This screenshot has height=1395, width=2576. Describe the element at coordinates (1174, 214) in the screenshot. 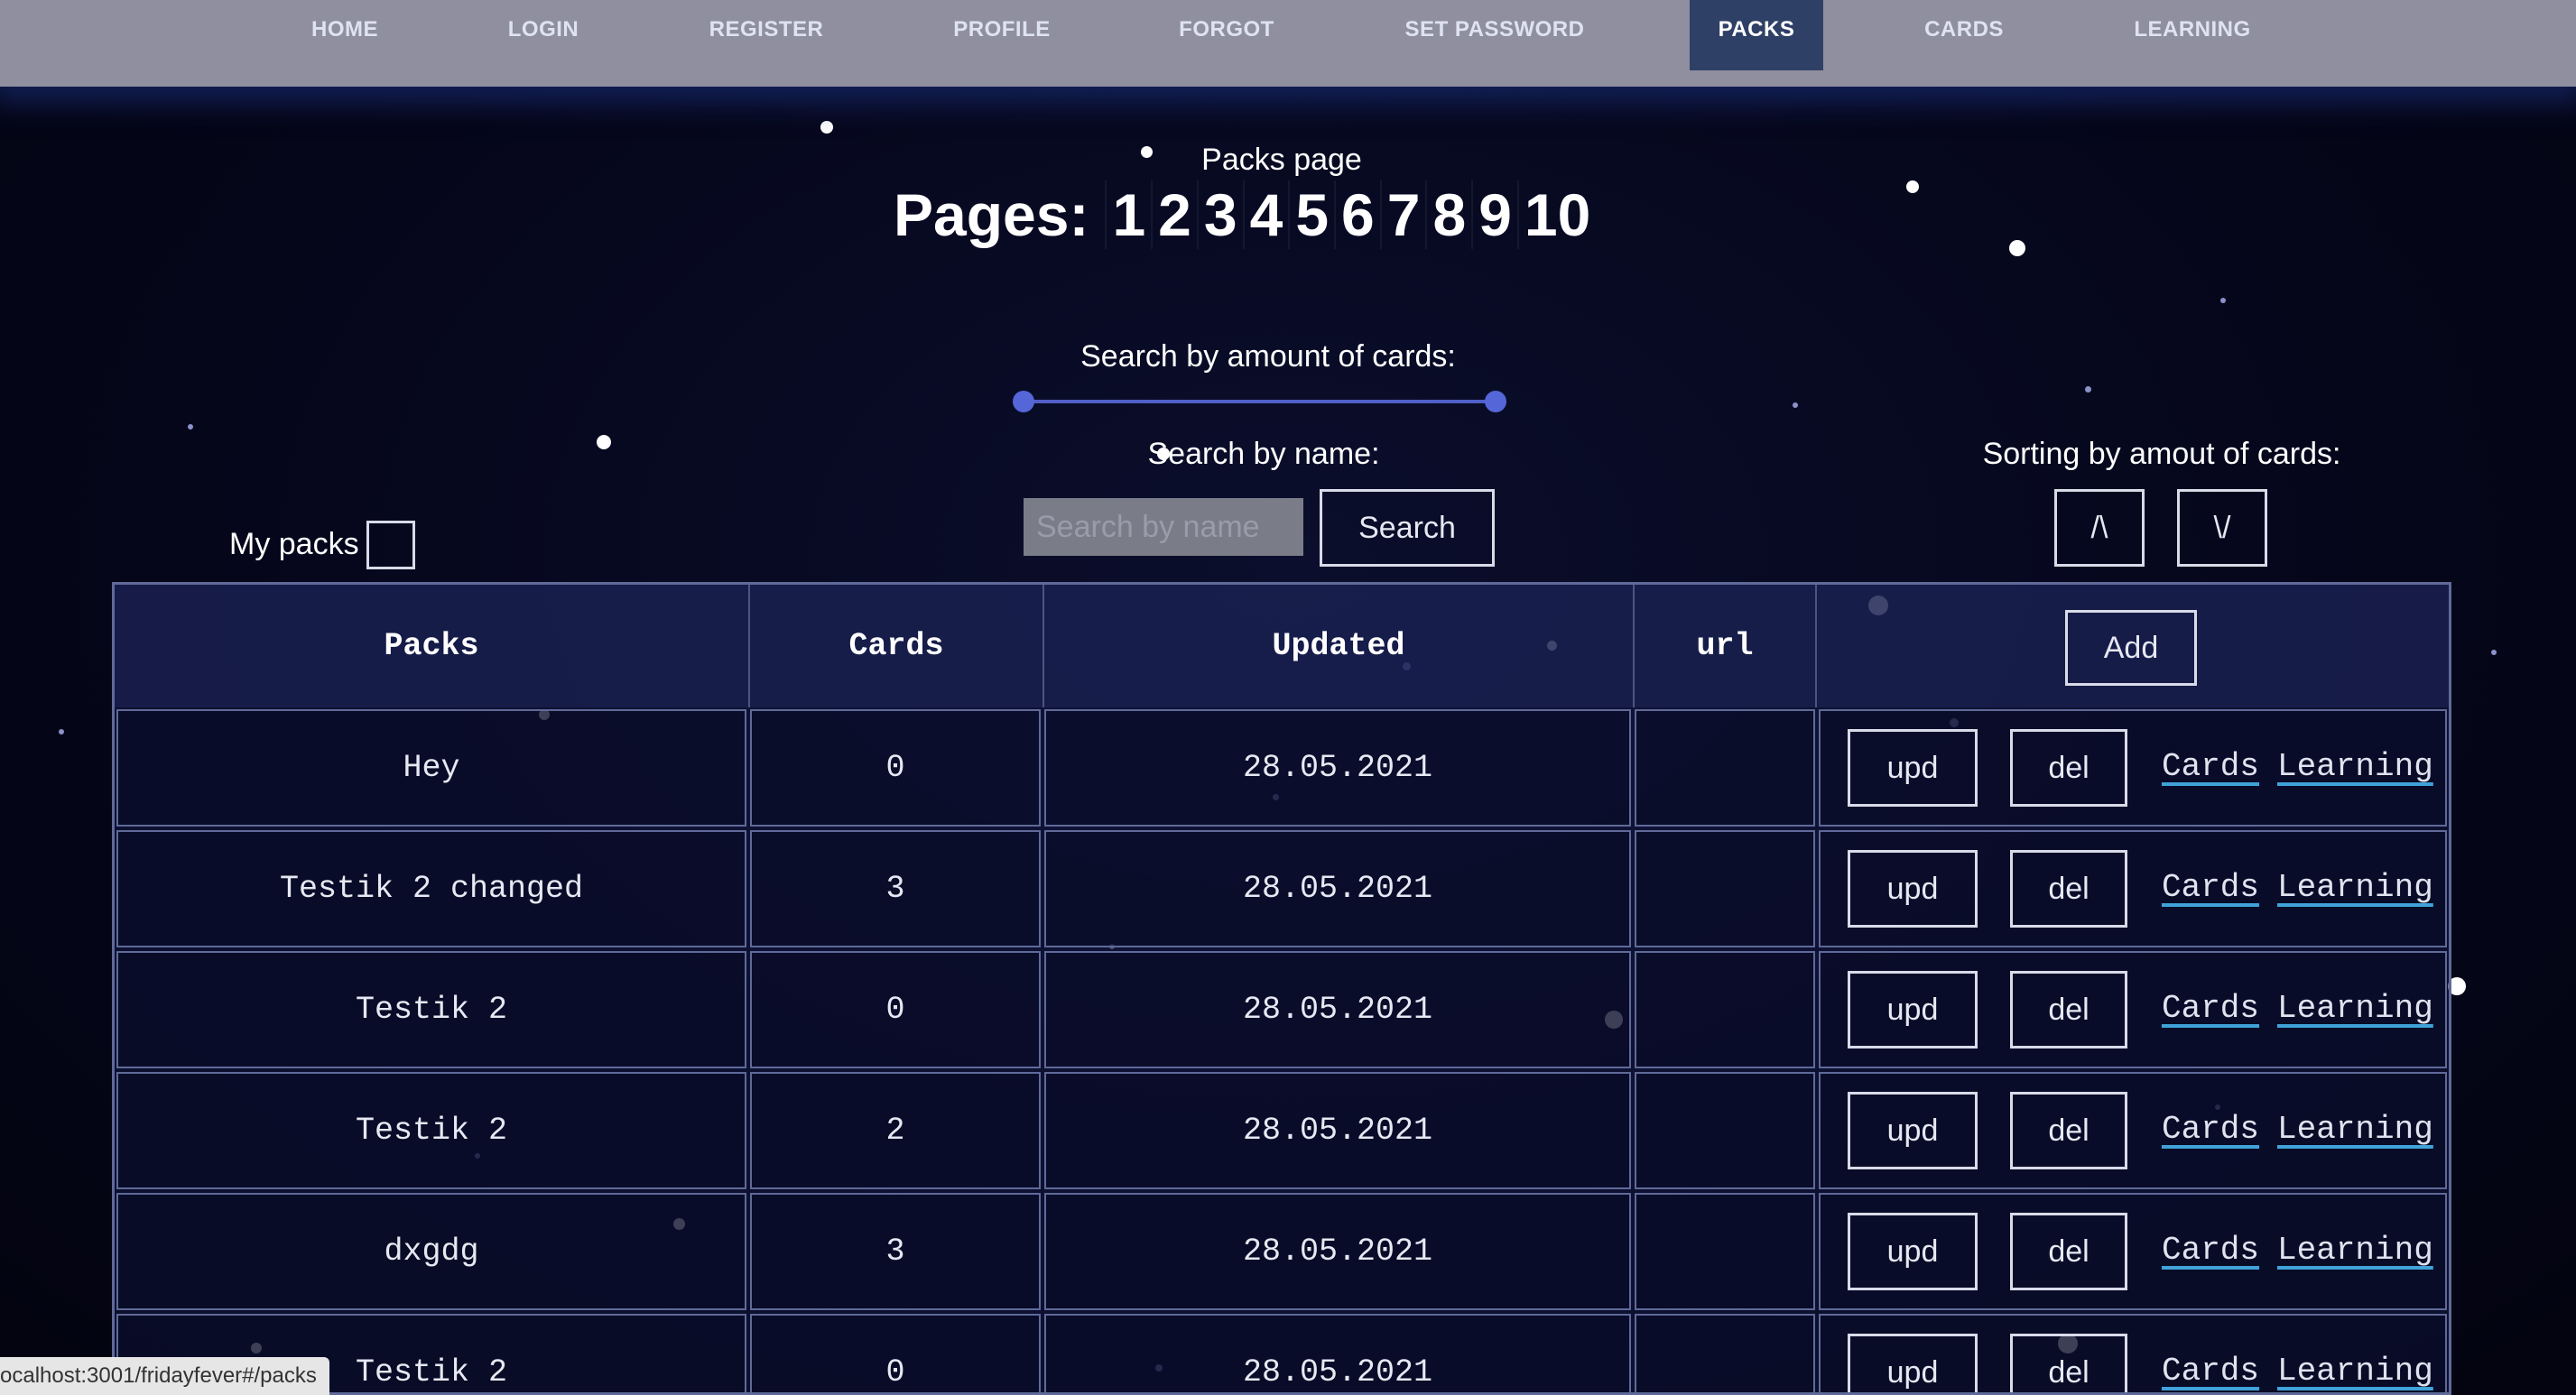

I see `page-2: 2` at that location.